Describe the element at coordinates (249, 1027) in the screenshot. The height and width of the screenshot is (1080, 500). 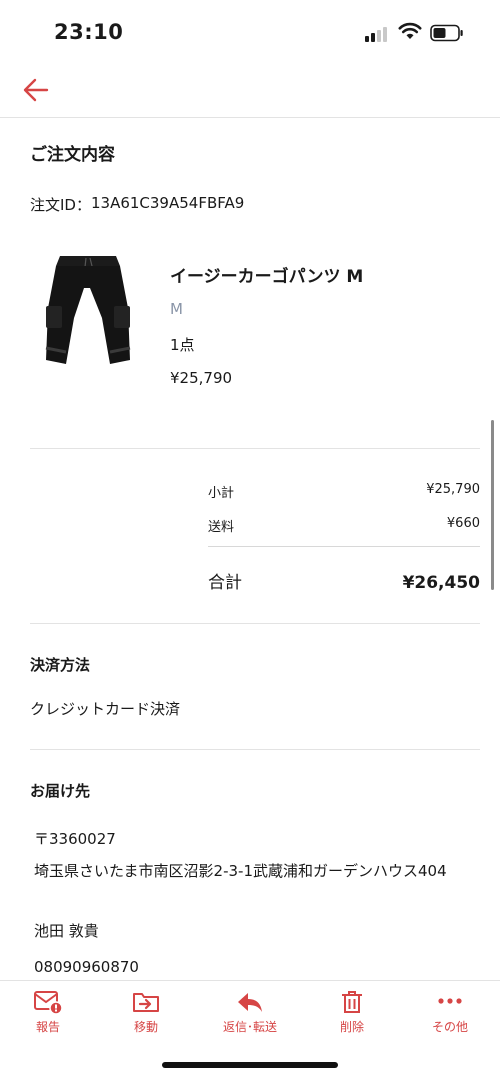
I see `reply-forward-label: 返信･転送` at that location.